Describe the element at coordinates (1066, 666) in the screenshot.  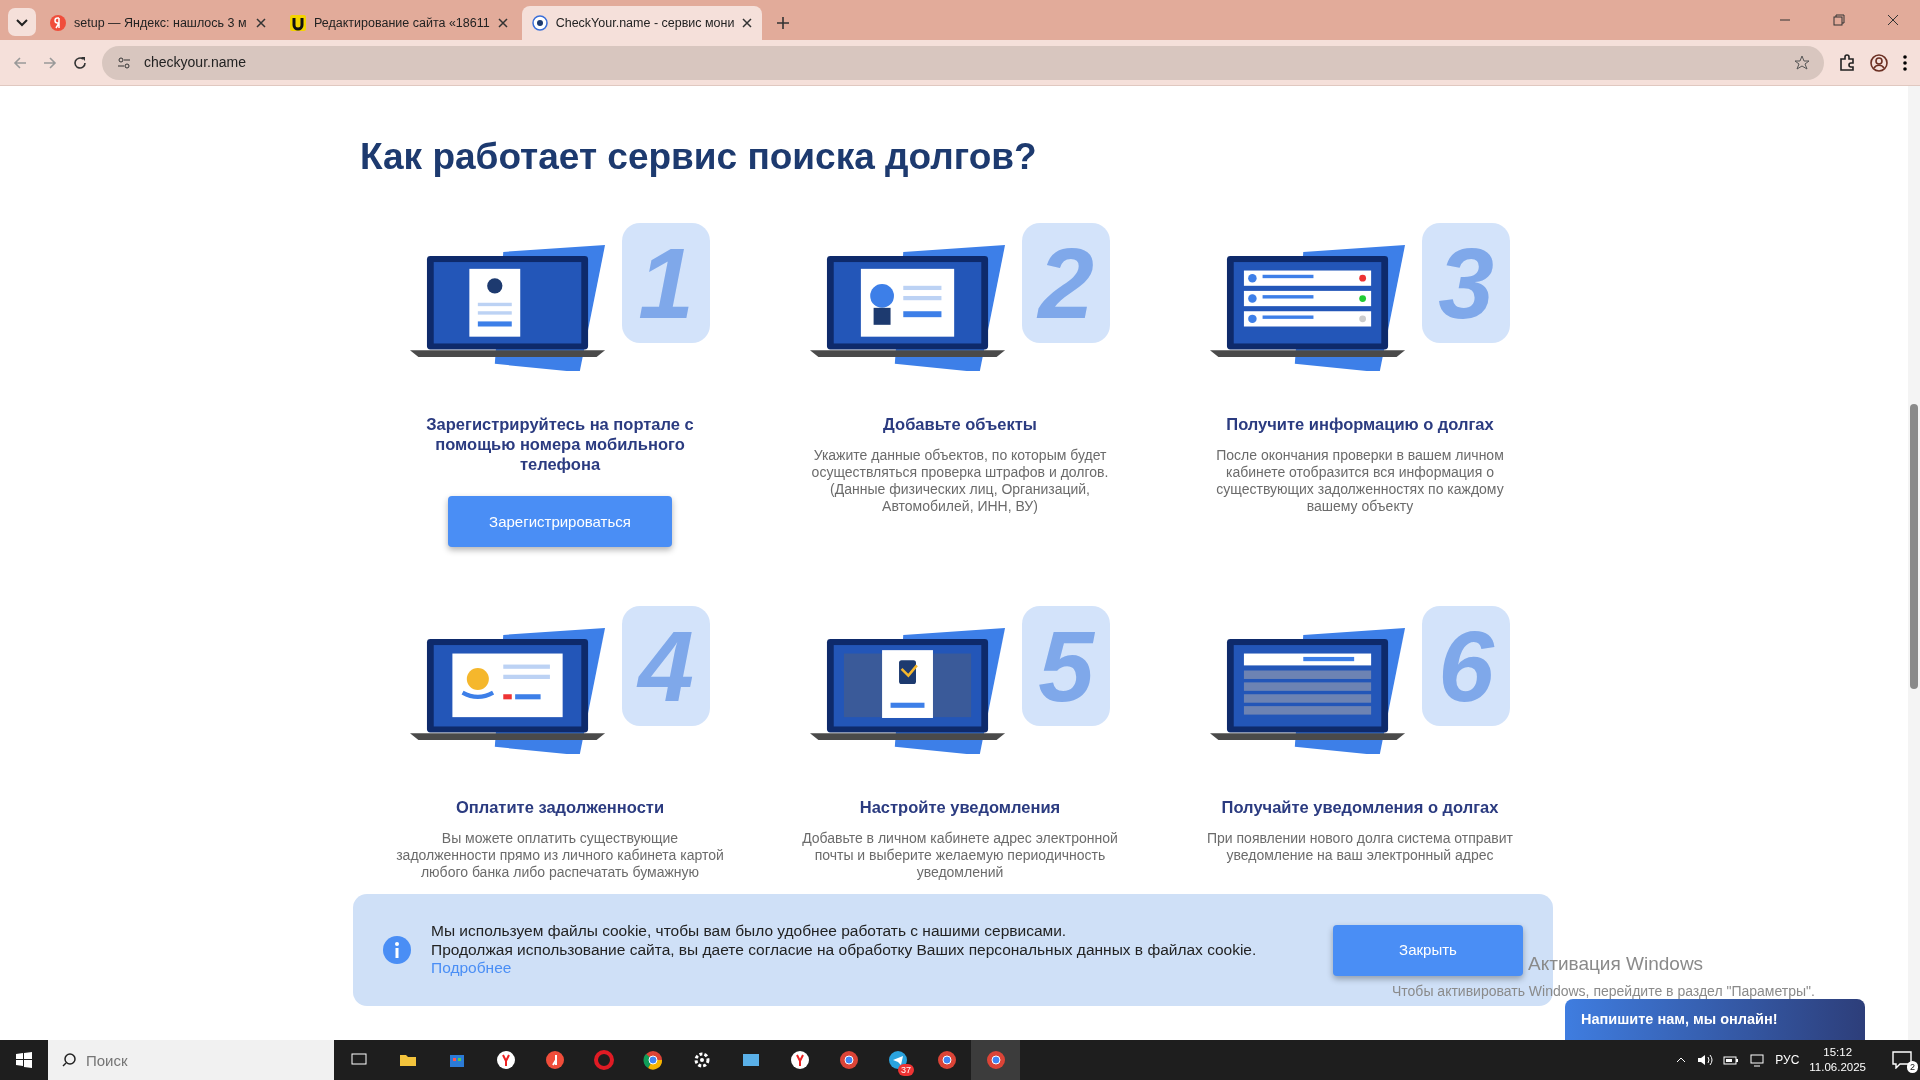
I see `step-number: 5` at that location.